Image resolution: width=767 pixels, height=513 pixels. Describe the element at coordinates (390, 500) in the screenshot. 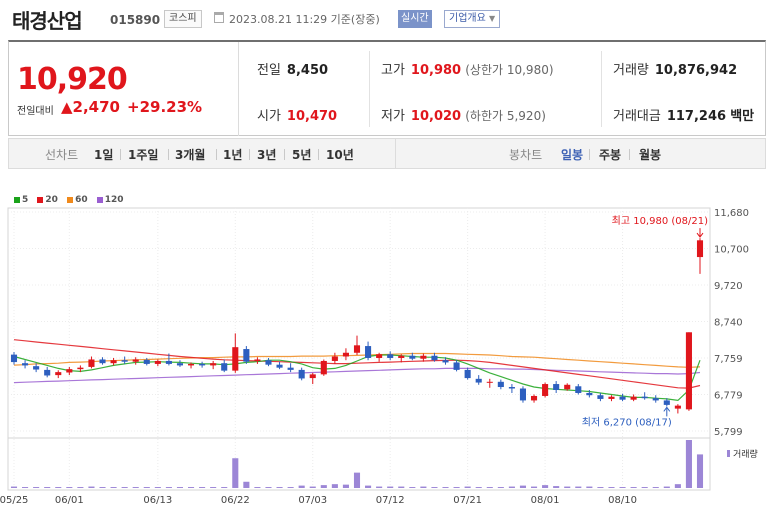

I see `x-tick-label: 07/12` at that location.